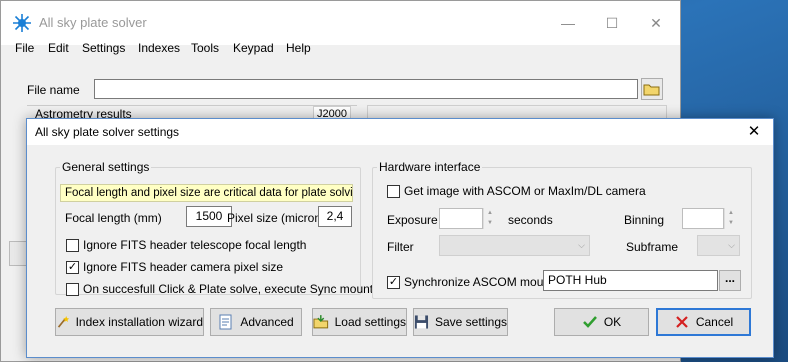 The width and height of the screenshot is (788, 362). Describe the element at coordinates (525, 191) in the screenshot. I see `get-image-label: Get image with ASCOM or MaxIm/DL camera` at that location.